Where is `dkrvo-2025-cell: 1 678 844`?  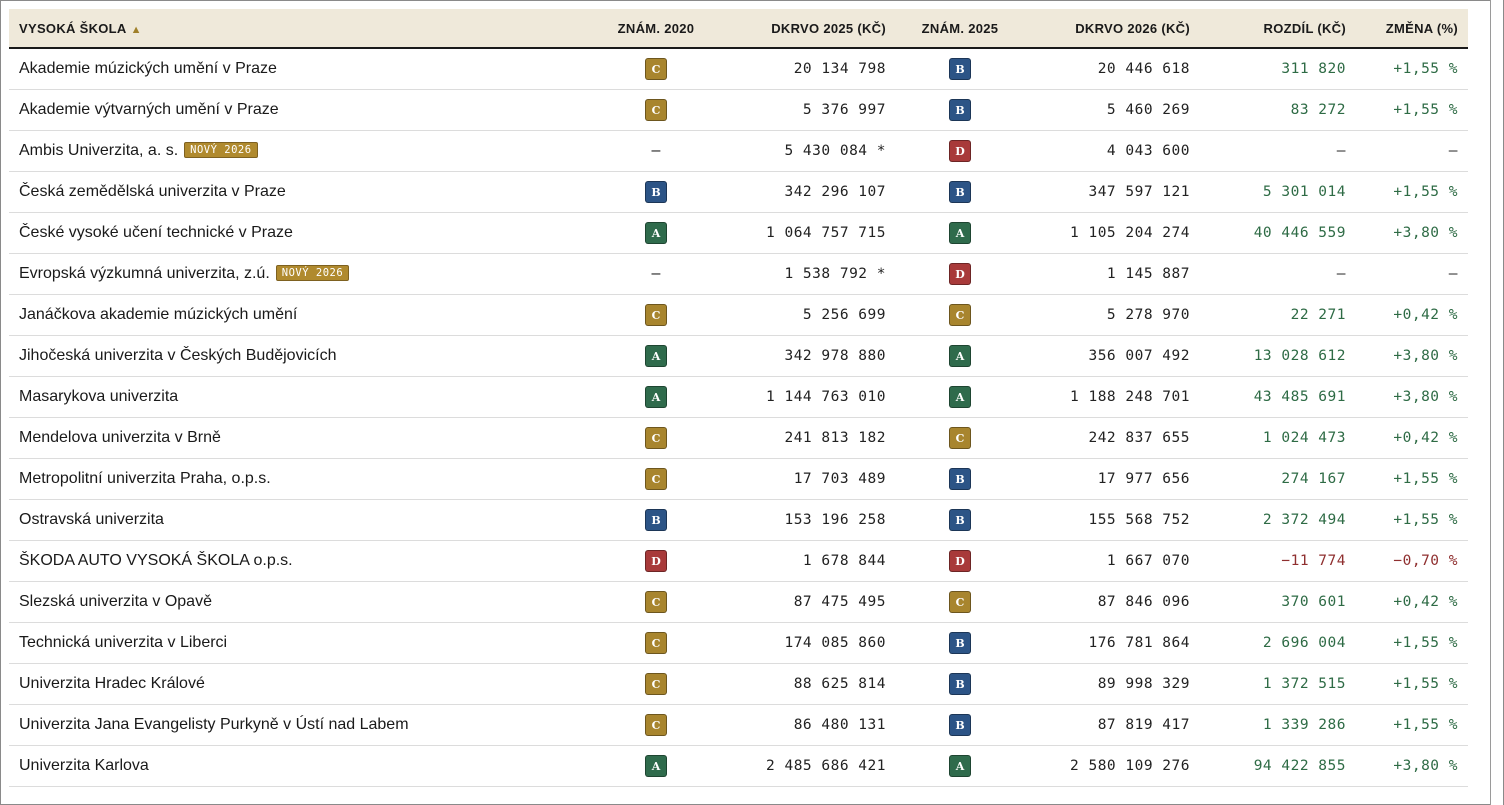 dkrvo-2025-cell: 1 678 844 is located at coordinates (808, 561).